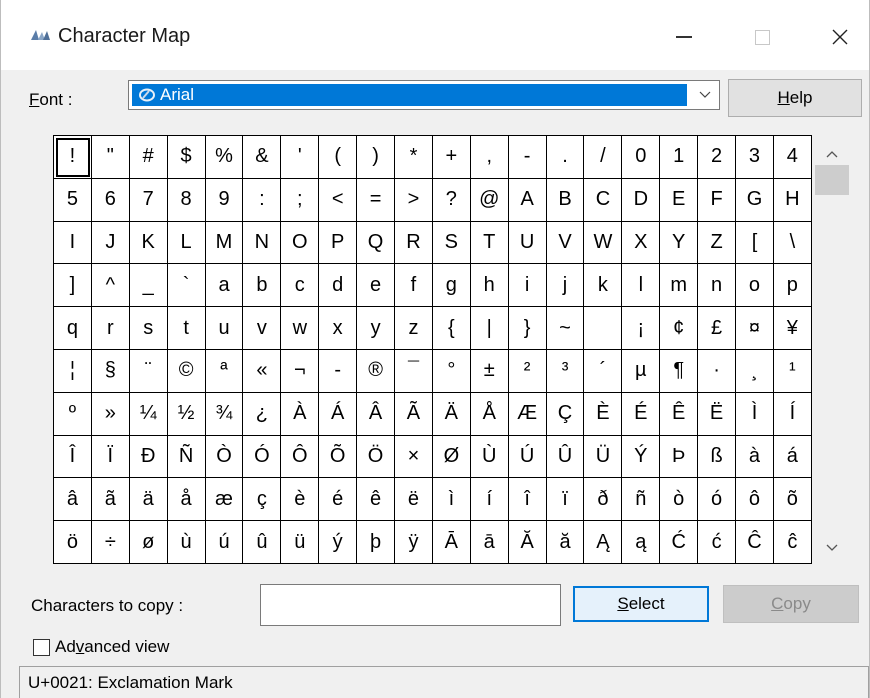 The height and width of the screenshot is (698, 870). I want to click on character-cell: *, so click(414, 157).